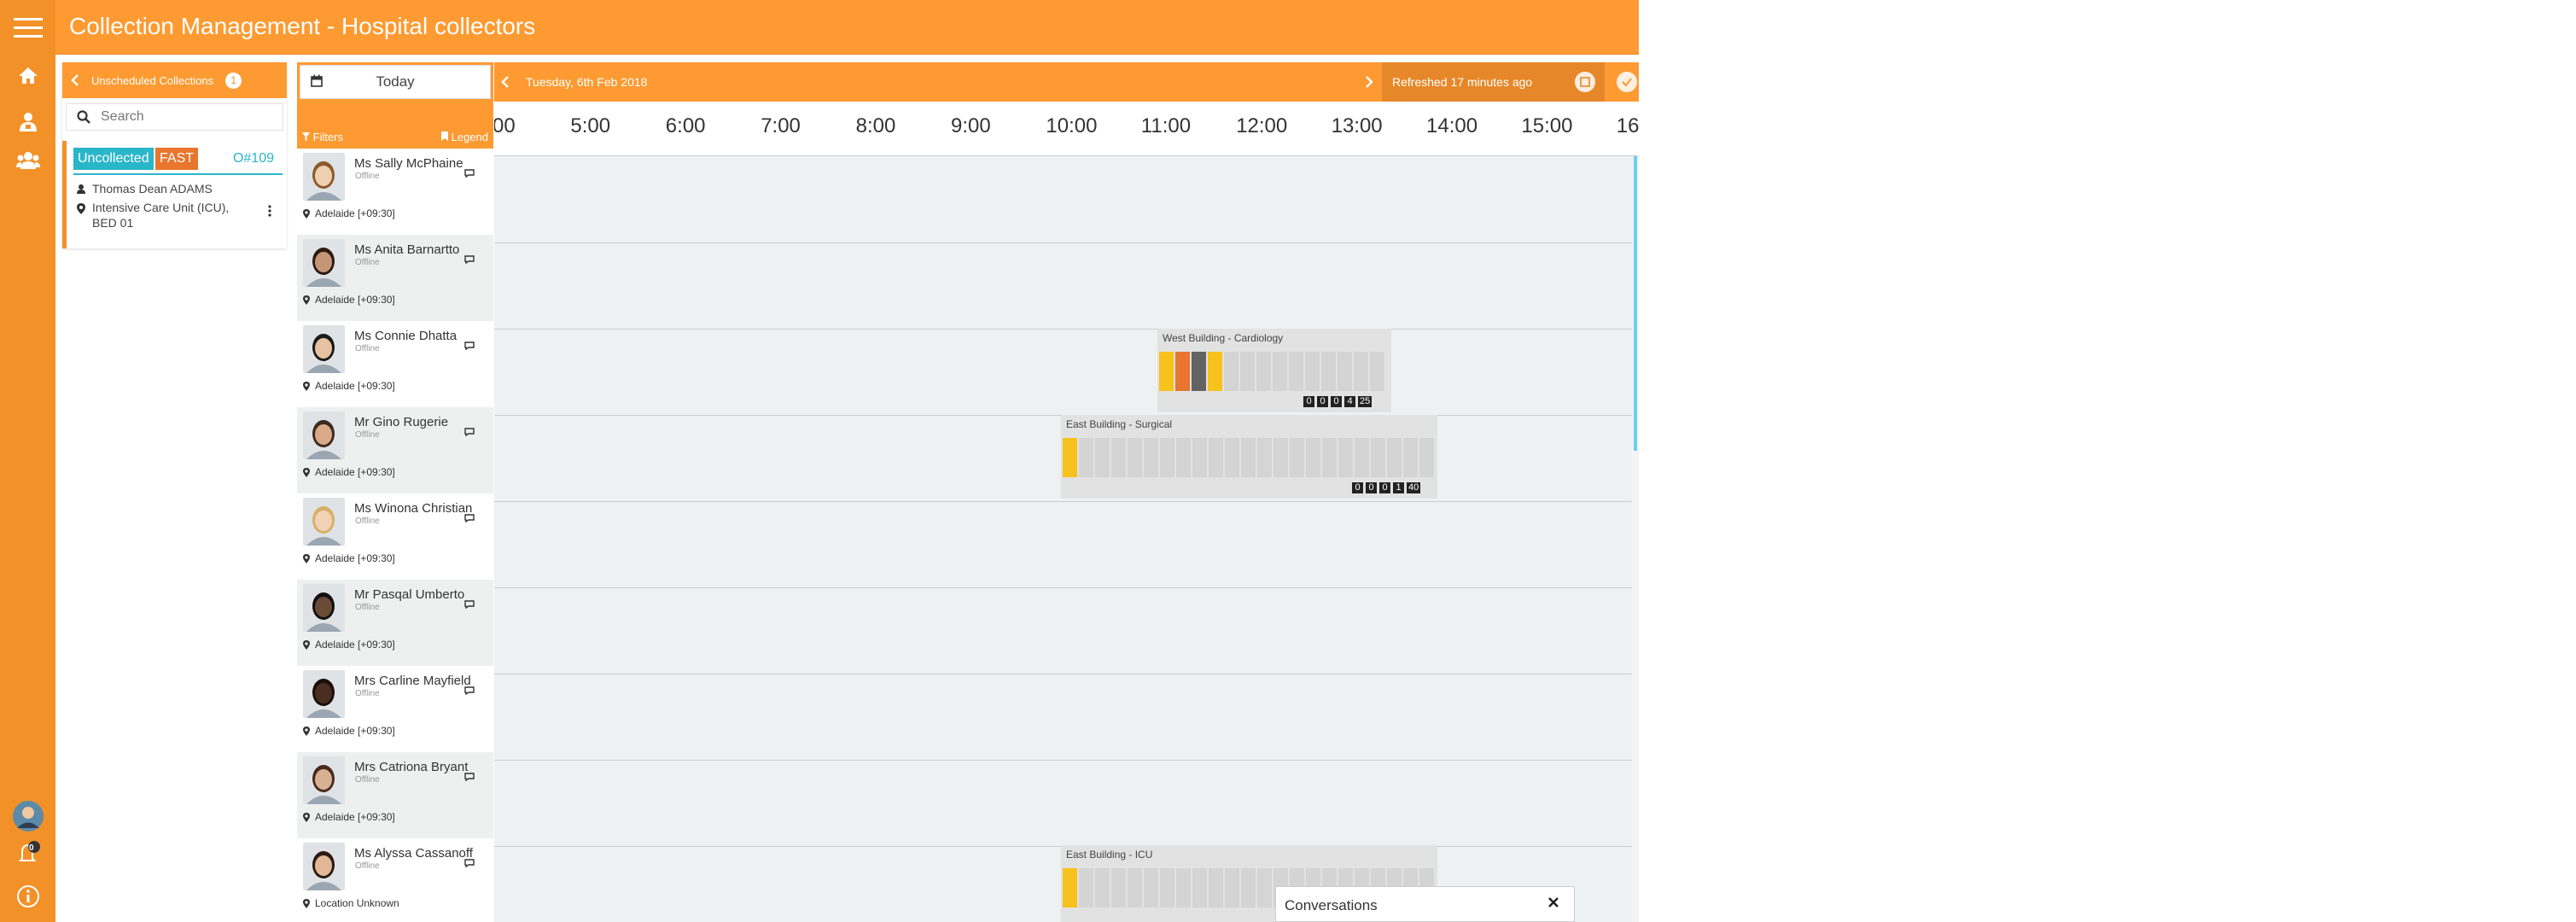 The height and width of the screenshot is (922, 2576). Describe the element at coordinates (1369, 82) in the screenshot. I see `next-day-icon` at that location.